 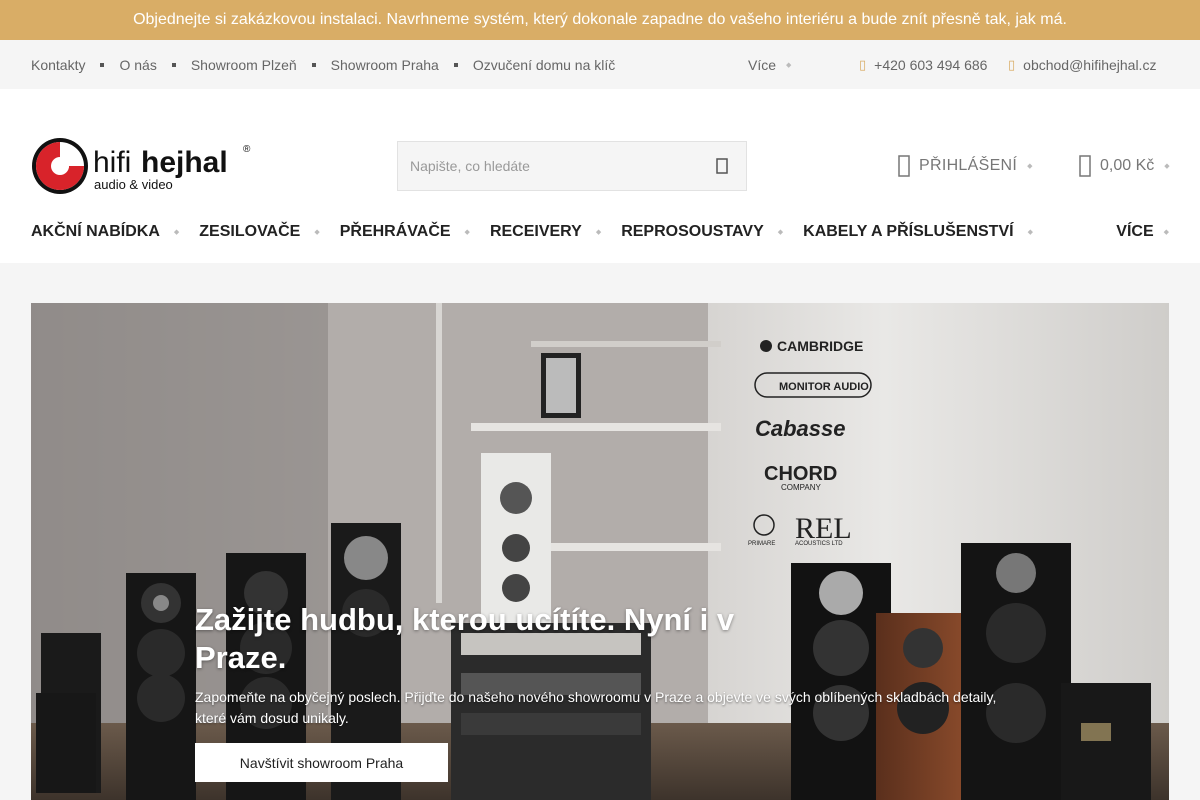 I want to click on top-more-dropdown: Více ◆, so click(x=769, y=64).